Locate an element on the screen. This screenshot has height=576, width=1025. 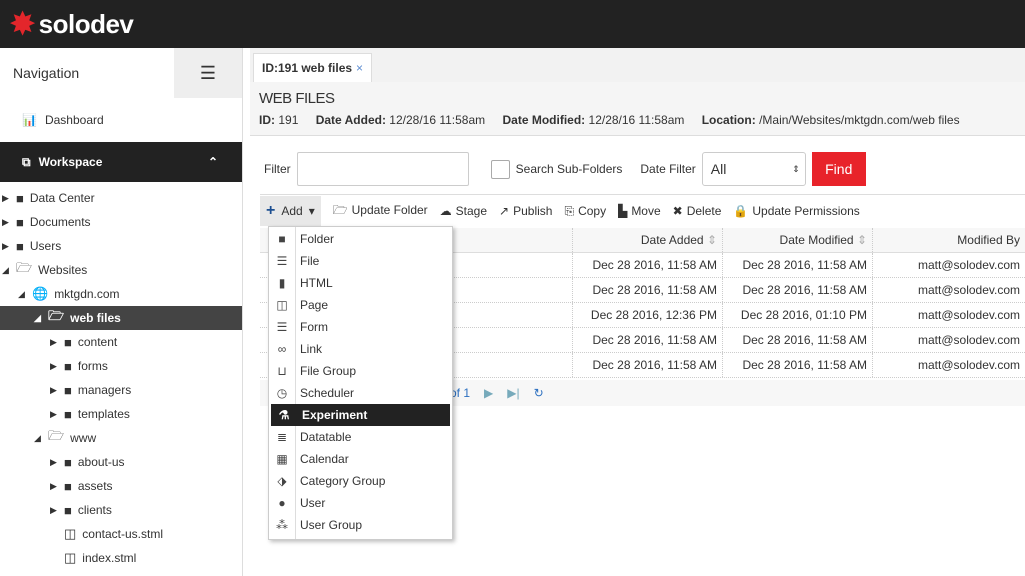
tree-item: ▶ ■ managers is located at coordinates (121, 390).